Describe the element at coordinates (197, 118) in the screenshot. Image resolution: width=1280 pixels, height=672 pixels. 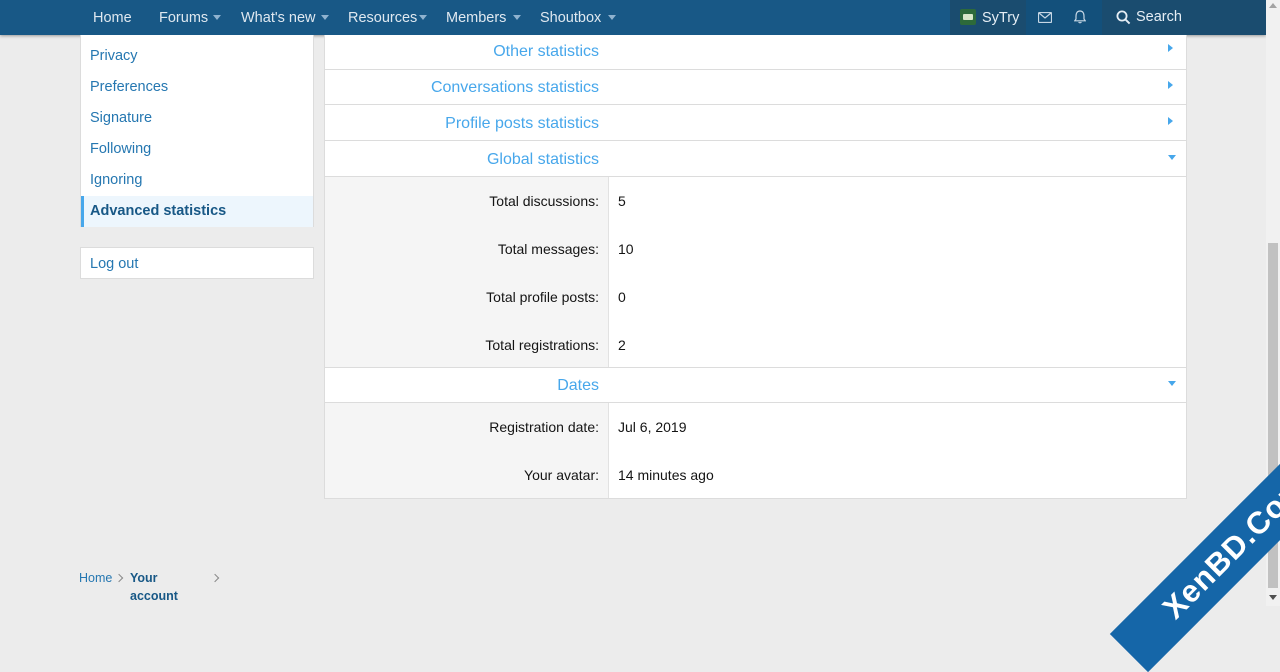
I see `sidebar-item-signature: Signature` at that location.